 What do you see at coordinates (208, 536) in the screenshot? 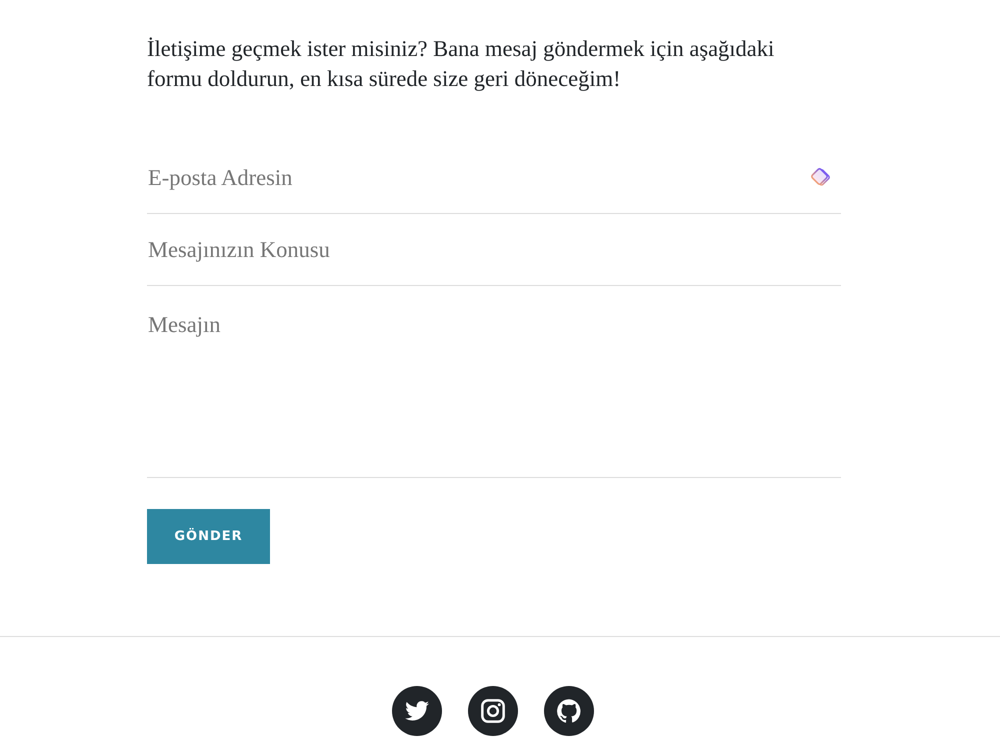
I see `submit-button: GÖNDER` at bounding box center [208, 536].